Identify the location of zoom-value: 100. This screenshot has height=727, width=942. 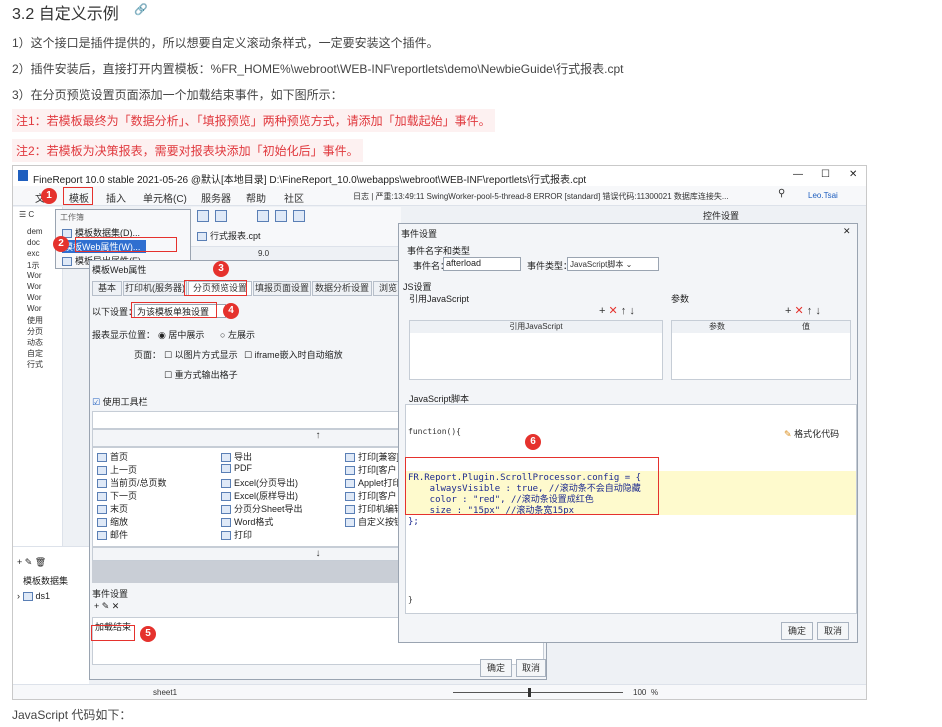
(639, 692).